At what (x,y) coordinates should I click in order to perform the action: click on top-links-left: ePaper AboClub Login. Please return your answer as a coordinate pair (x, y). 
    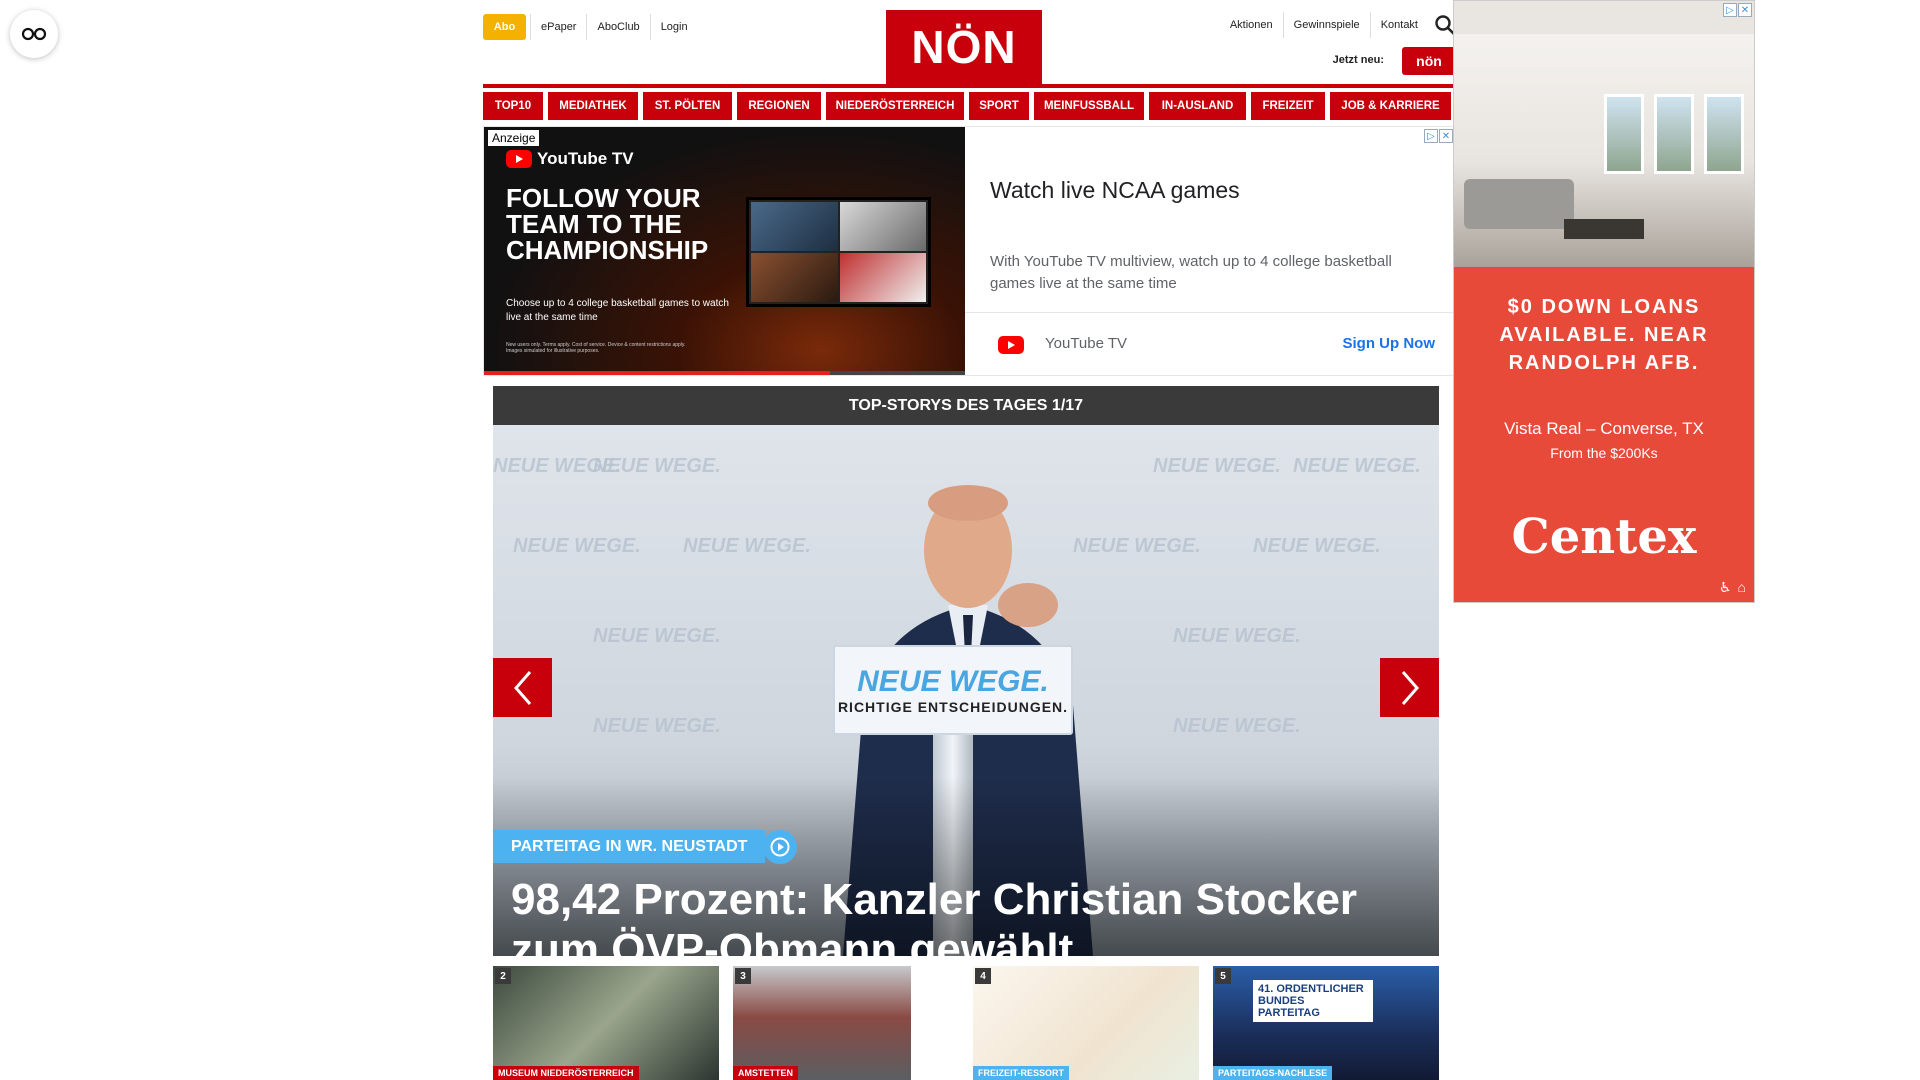
    Looking at the image, I should click on (614, 27).